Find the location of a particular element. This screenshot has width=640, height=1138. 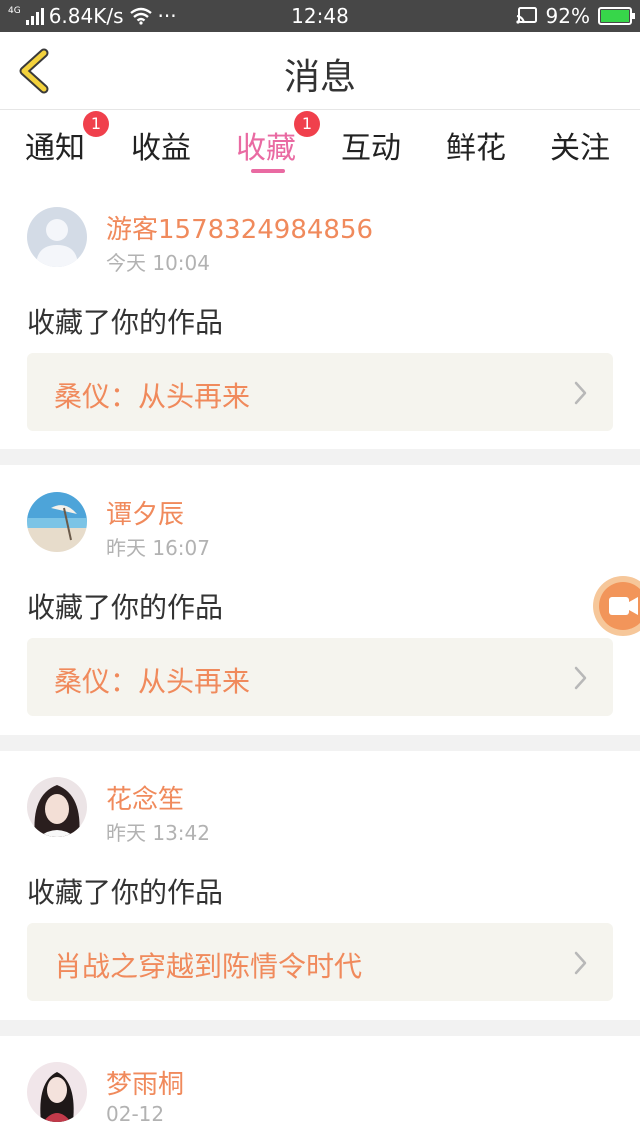

floating-video-button is located at coordinates (616, 606).